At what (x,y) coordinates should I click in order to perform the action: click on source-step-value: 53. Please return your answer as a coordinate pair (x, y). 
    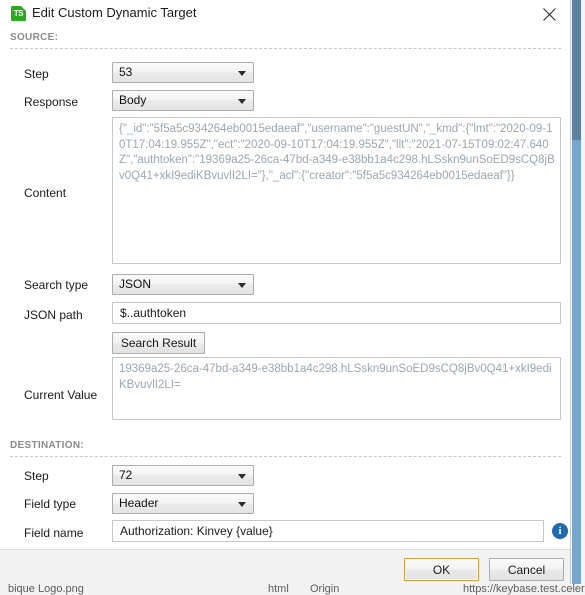
    Looking at the image, I should click on (126, 72).